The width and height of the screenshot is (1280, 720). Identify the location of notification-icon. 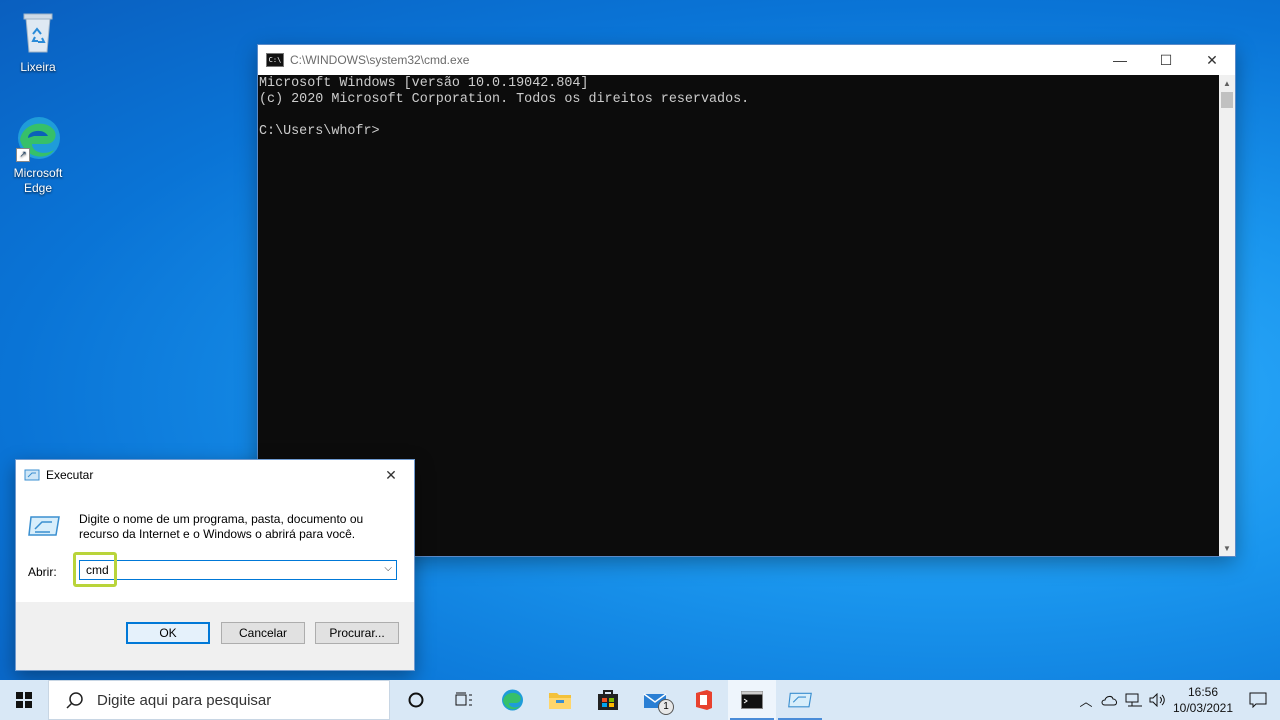
(1258, 700).